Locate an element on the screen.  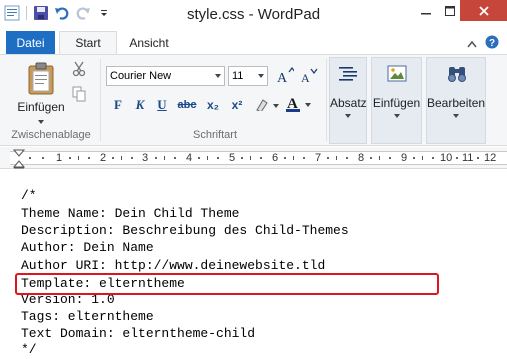
ruler-number: 5 is located at coordinates (232, 158).